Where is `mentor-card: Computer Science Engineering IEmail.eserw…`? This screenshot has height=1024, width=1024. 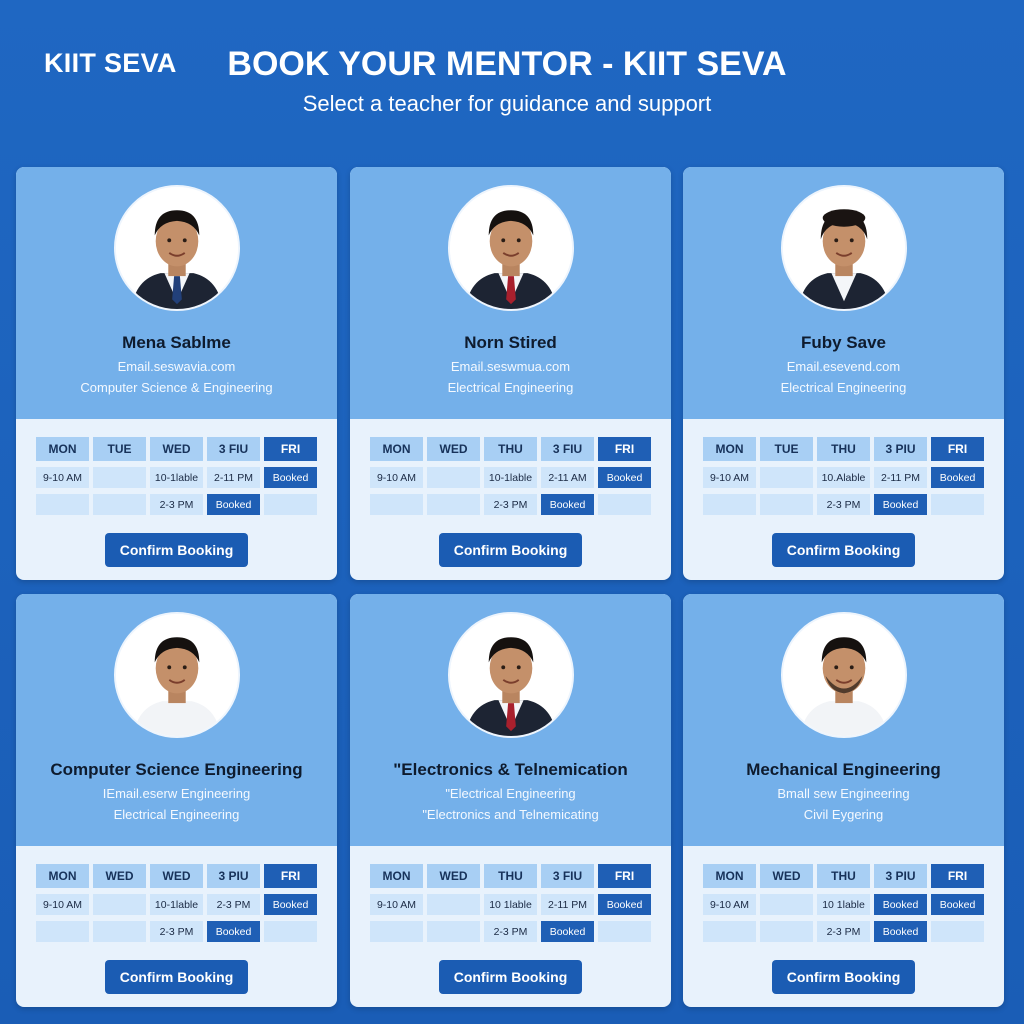 mentor-card: Computer Science Engineering IEmail.eserw… is located at coordinates (176, 800).